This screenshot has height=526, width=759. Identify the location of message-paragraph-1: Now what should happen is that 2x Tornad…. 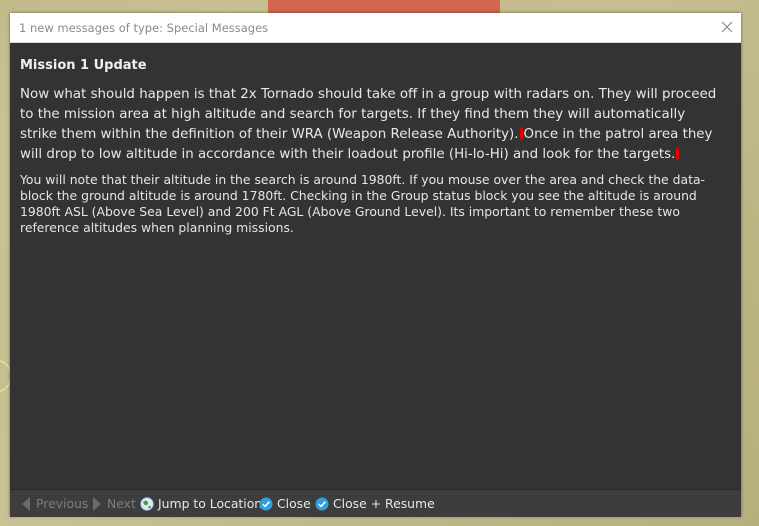
(370, 125).